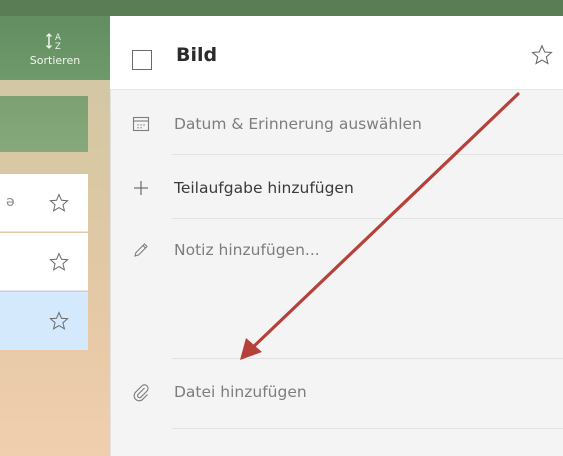 This screenshot has height=456, width=563. I want to click on date-reminder-row: Datum & Erinnerung auswählen, so click(336, 124).